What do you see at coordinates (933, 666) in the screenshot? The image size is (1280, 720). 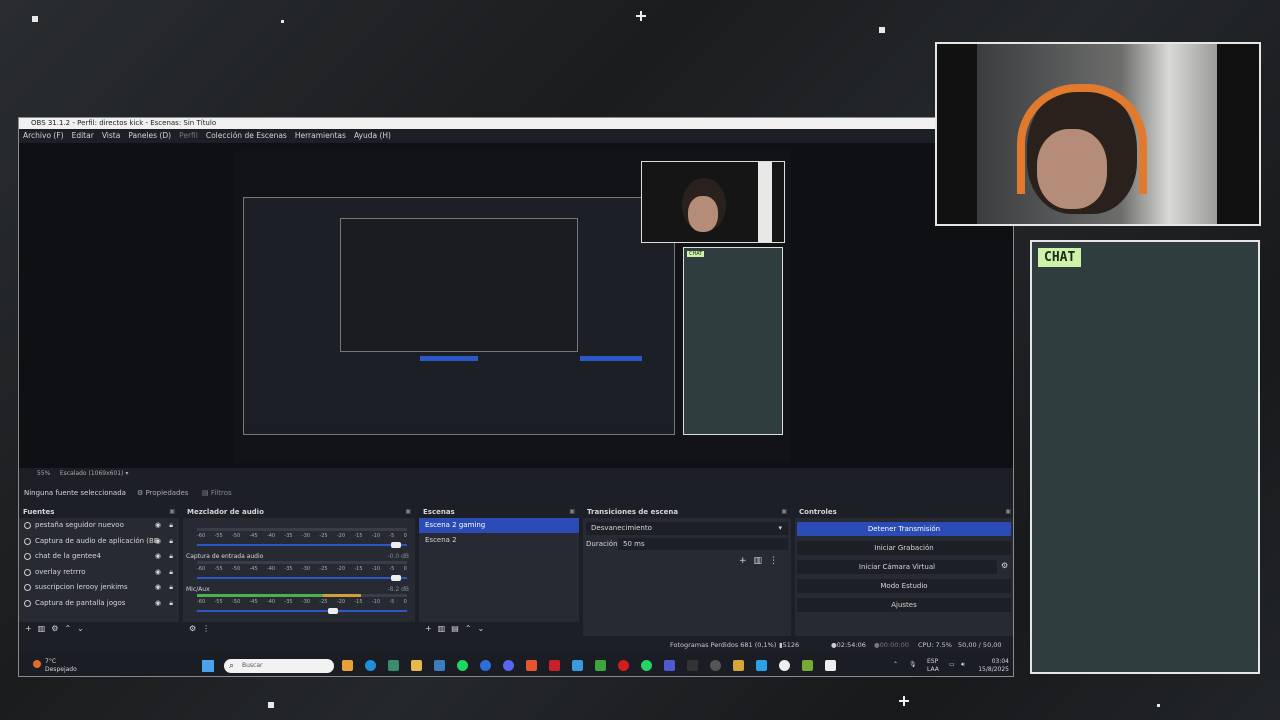 I see `language-indicator: ESP LAA` at bounding box center [933, 666].